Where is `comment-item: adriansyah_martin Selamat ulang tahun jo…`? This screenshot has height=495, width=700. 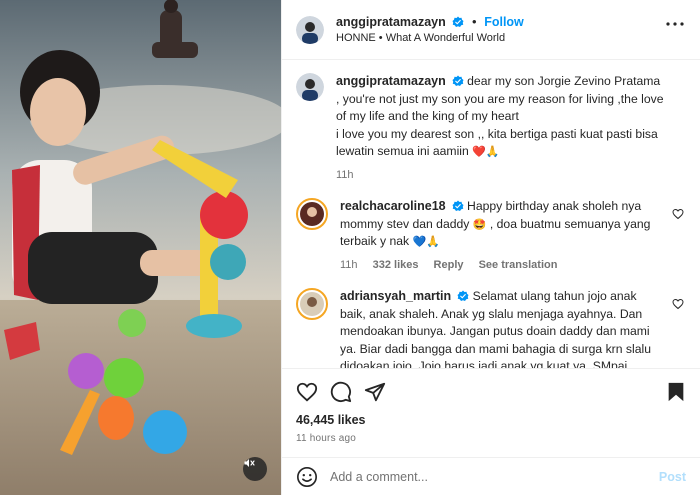
comment-item: adriansyah_martin Selamat ulang tahun jo… is located at coordinates (491, 328).